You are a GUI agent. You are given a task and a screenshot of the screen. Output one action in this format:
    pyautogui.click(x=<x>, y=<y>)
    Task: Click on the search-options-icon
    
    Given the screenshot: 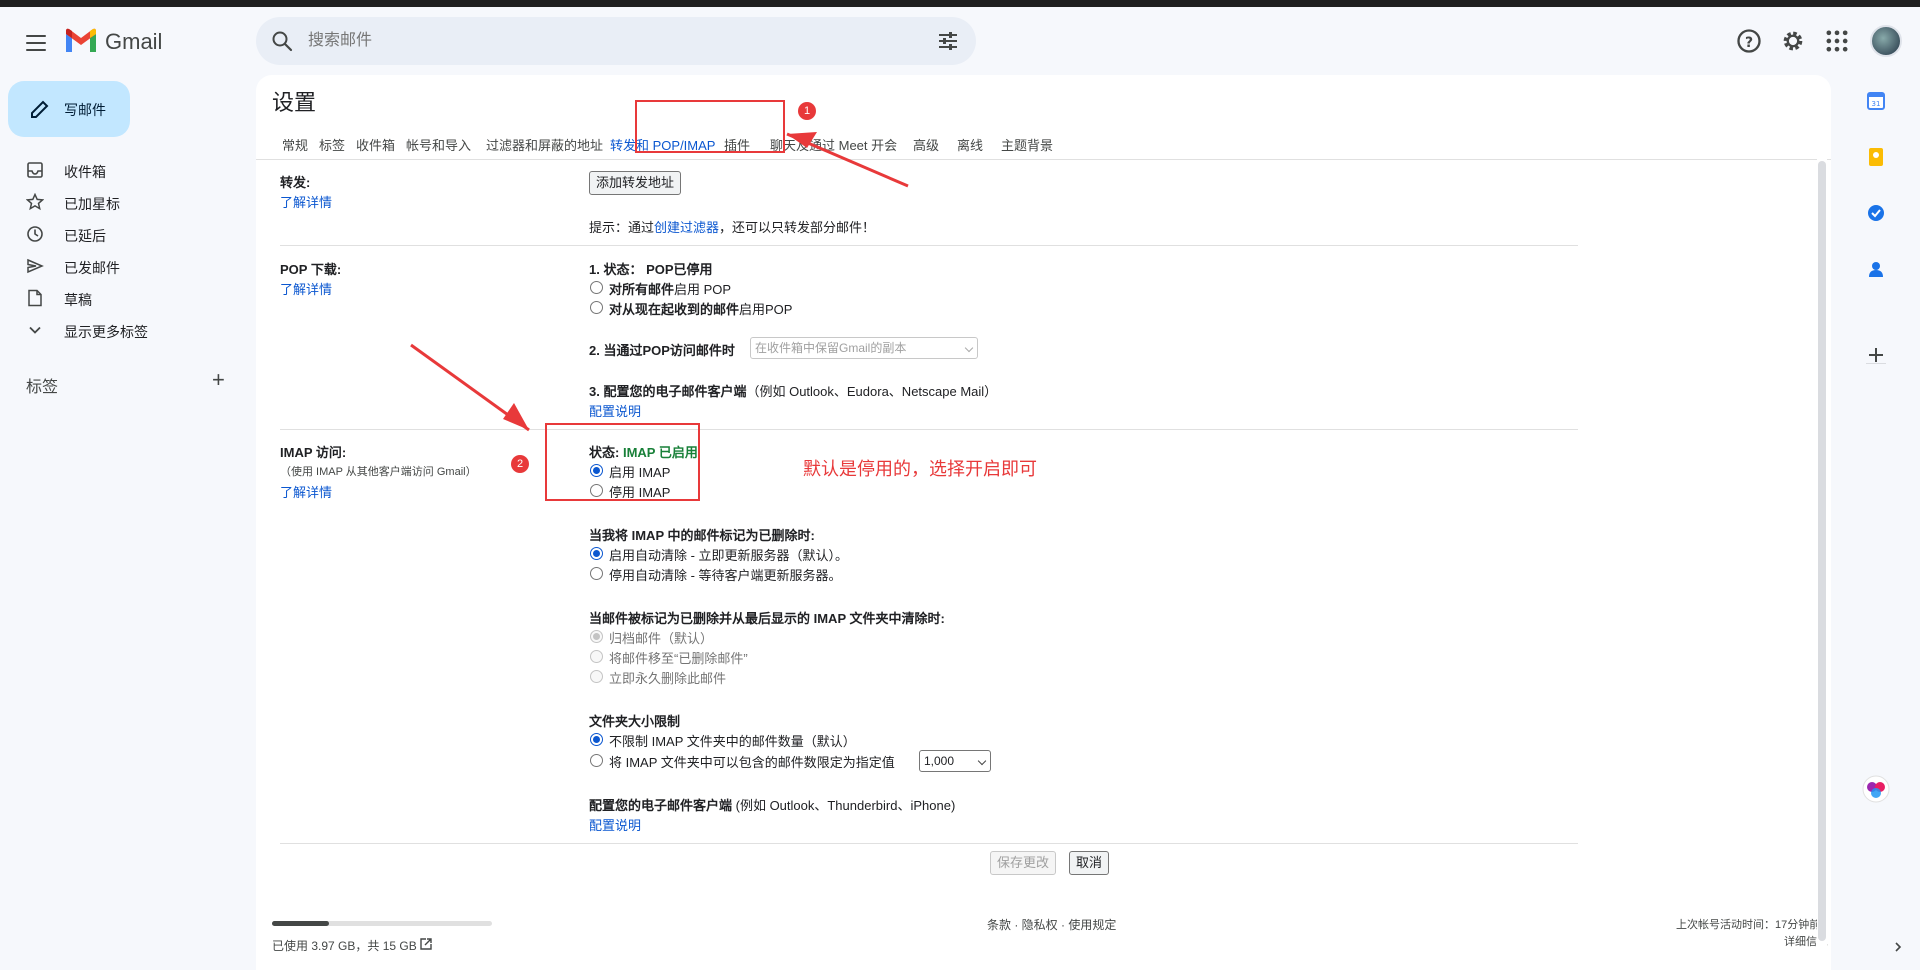 What is the action you would take?
    pyautogui.click(x=948, y=41)
    